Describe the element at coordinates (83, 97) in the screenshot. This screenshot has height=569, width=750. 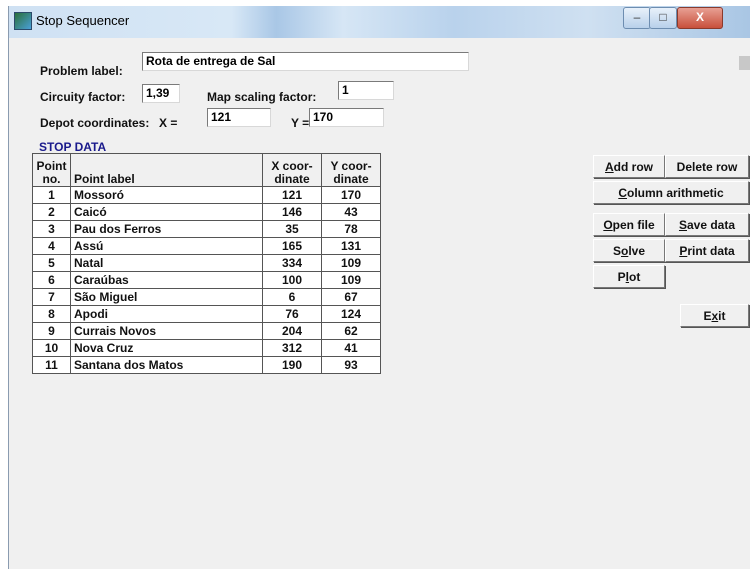
I see `circuity-factor-caption: Circuity factor:` at that location.